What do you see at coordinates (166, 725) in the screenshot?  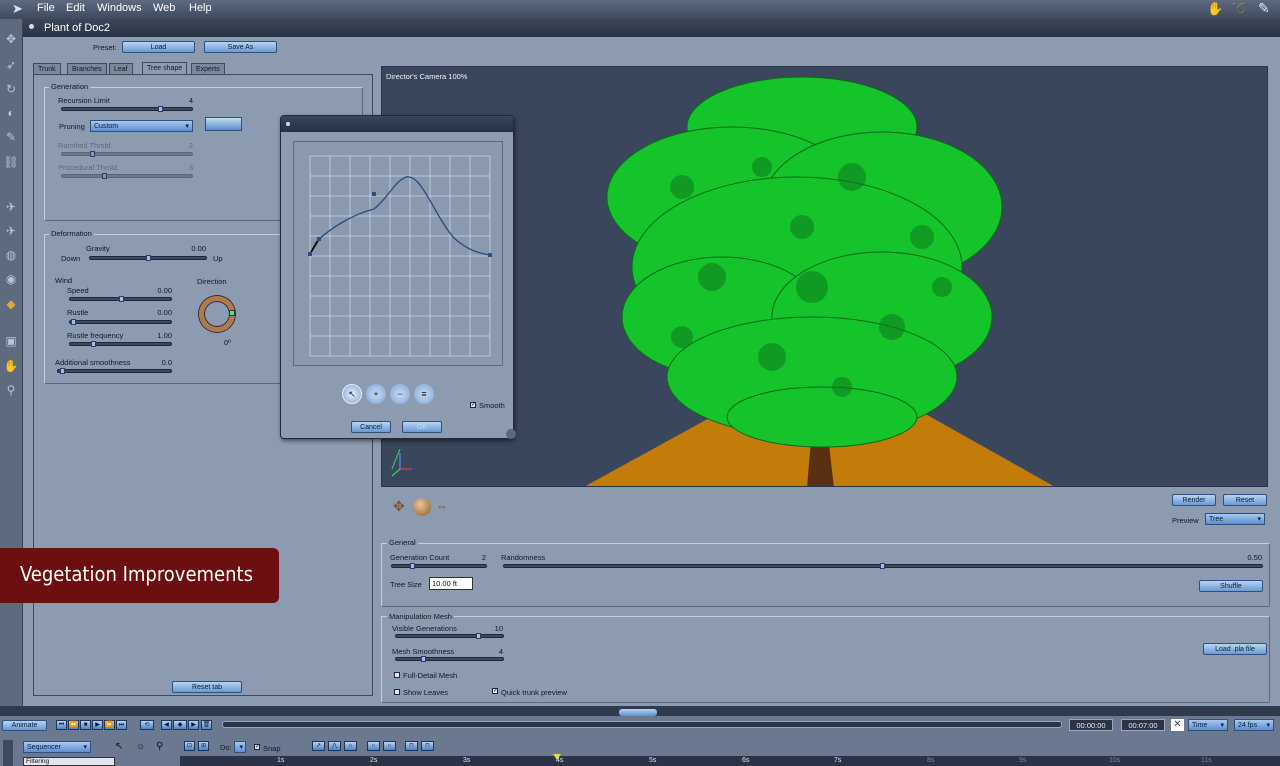 I see `keyframe-prev-icon: ◀` at bounding box center [166, 725].